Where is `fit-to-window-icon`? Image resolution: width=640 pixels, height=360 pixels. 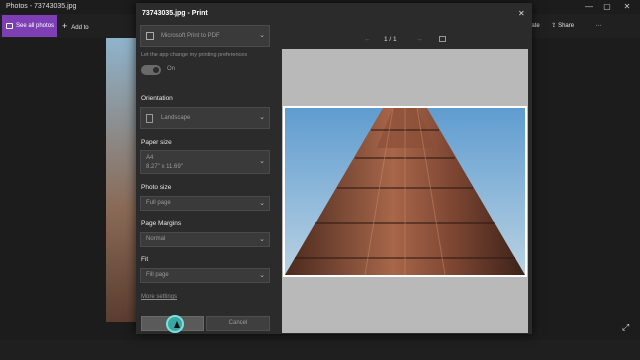 fit-to-window-icon is located at coordinates (442, 39).